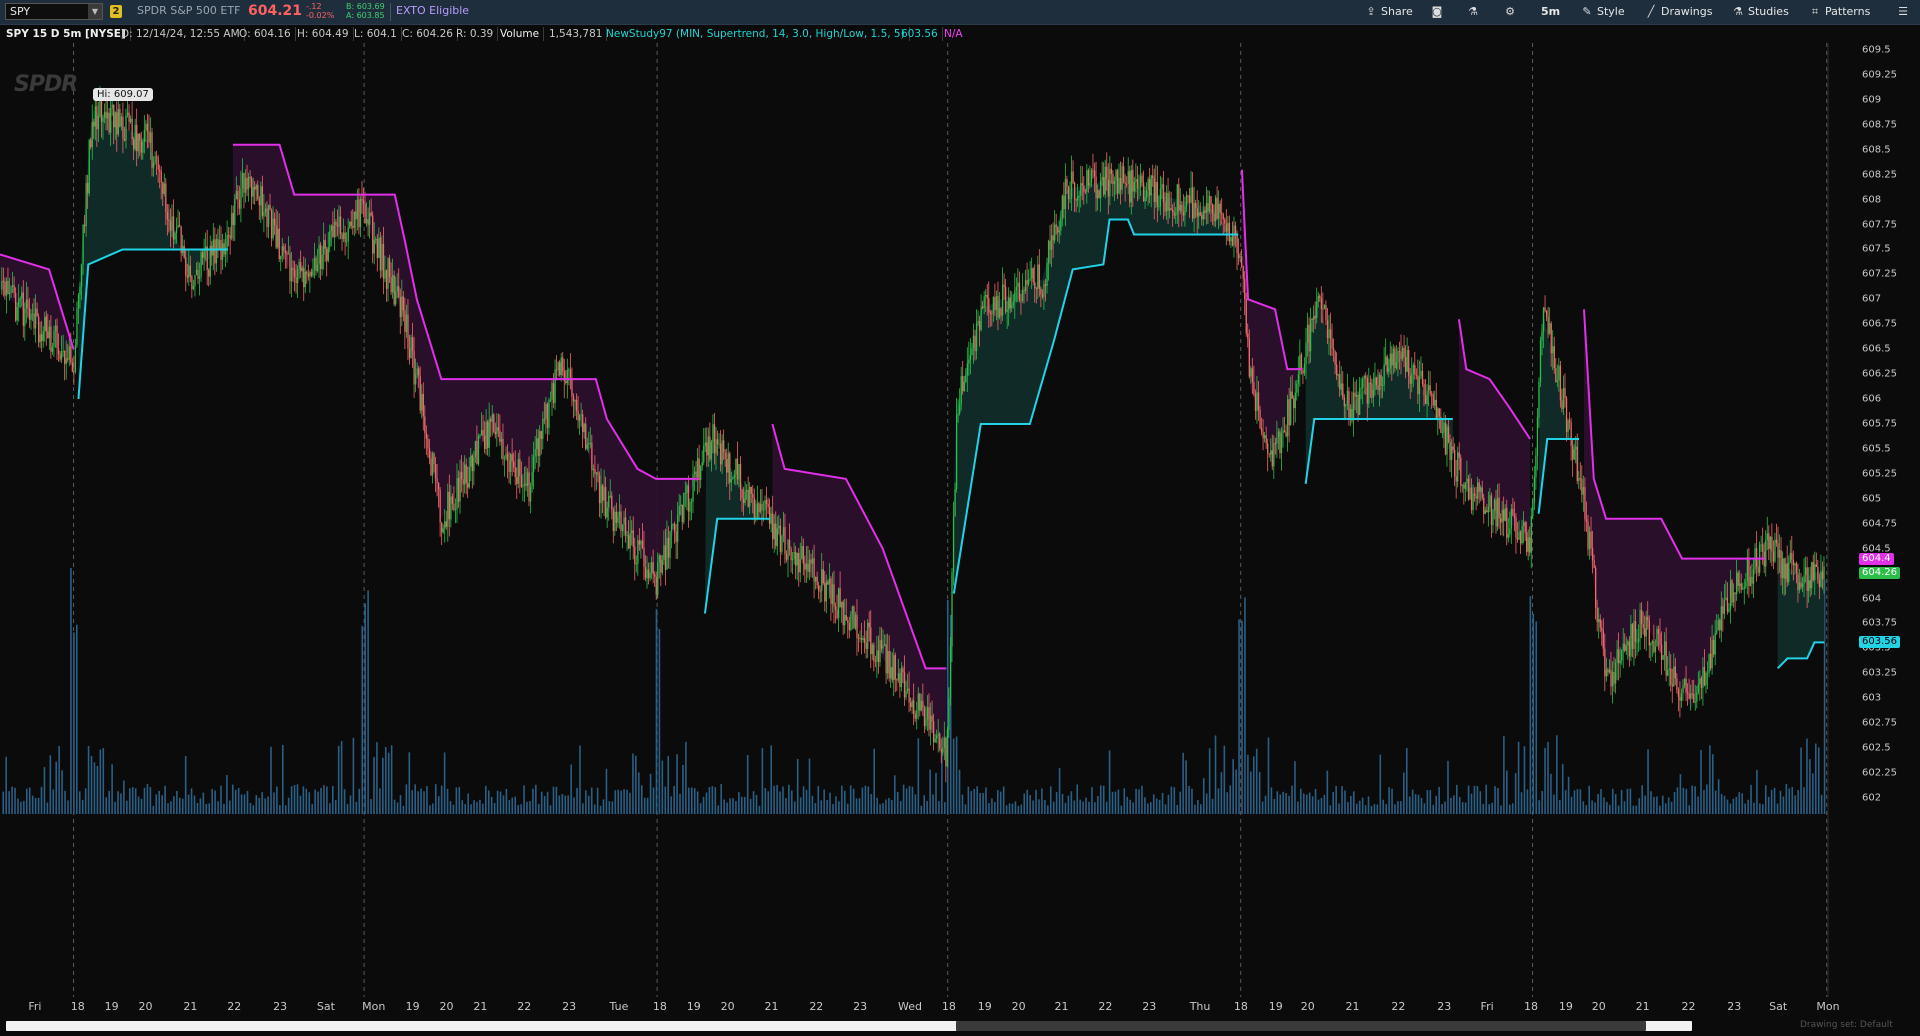 Image resolution: width=1920 pixels, height=1036 pixels. What do you see at coordinates (1872, 698) in the screenshot?
I see `price-tick-label: 603` at bounding box center [1872, 698].